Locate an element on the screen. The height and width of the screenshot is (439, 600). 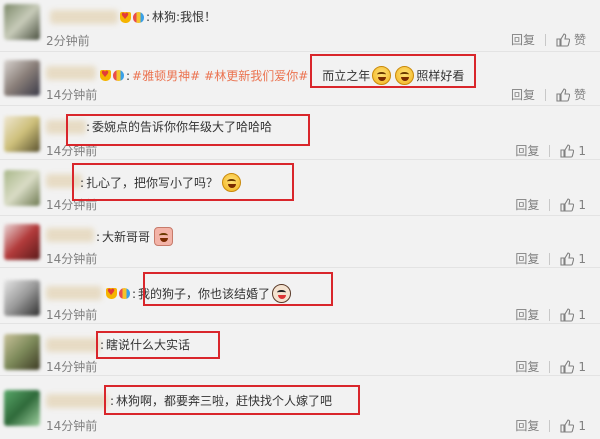
comment-item: : 大新哥哥 14分钟前 回复 1 is located at coordinates (300, 242).